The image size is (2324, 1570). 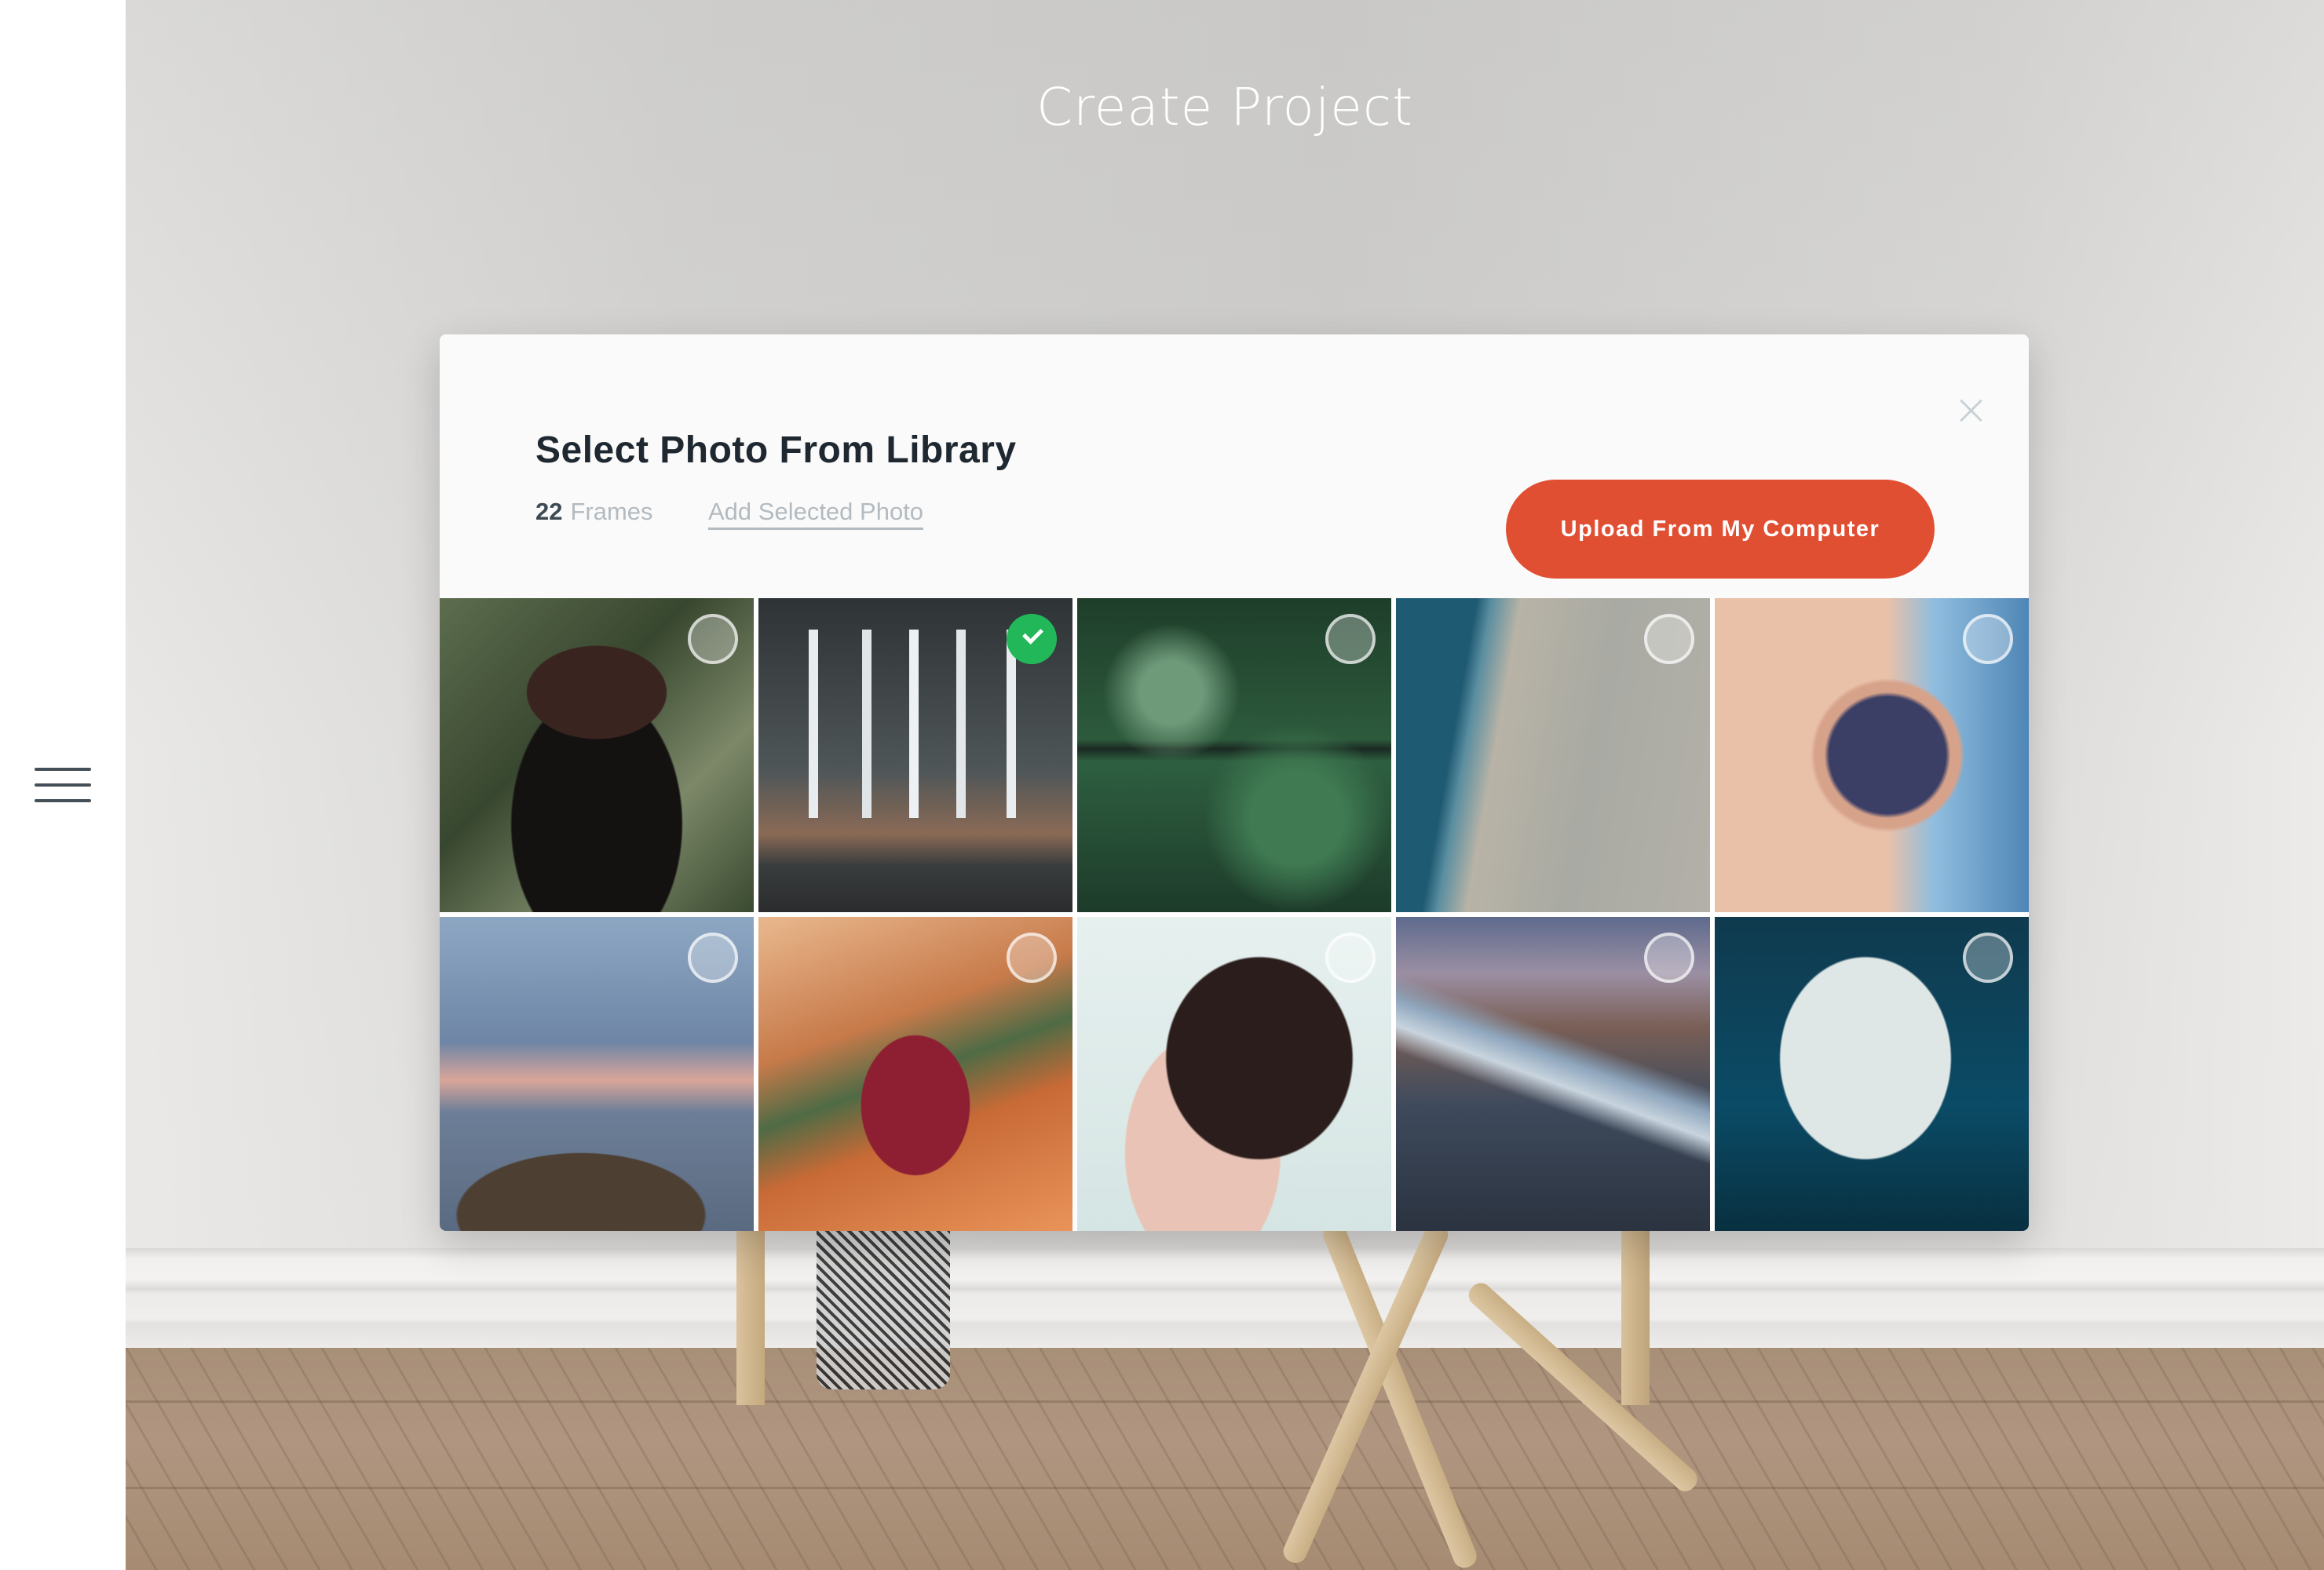 I want to click on frames-info: 22 Frames, so click(x=594, y=512).